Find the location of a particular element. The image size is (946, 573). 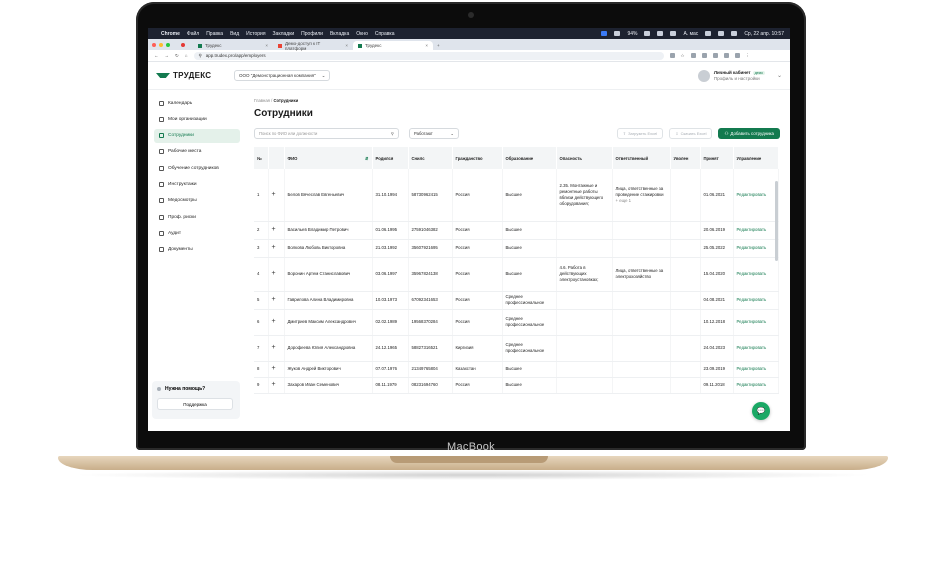

sidebar-item-workplaces: Рабочие места is located at coordinates (197, 152).